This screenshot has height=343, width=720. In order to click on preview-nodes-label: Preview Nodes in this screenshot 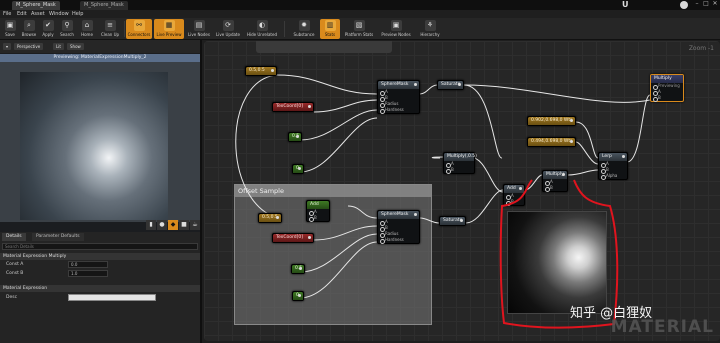, I will do `click(396, 34)`.